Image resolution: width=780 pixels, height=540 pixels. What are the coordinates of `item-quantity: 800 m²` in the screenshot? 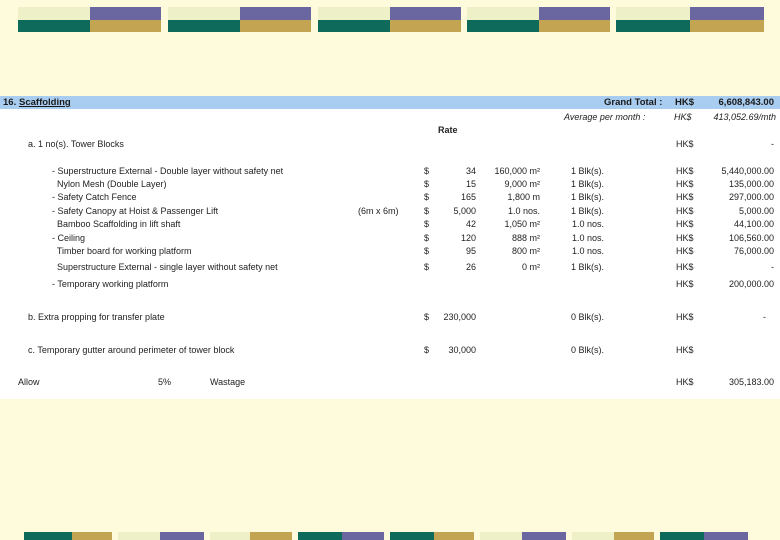 It's located at (525, 251).